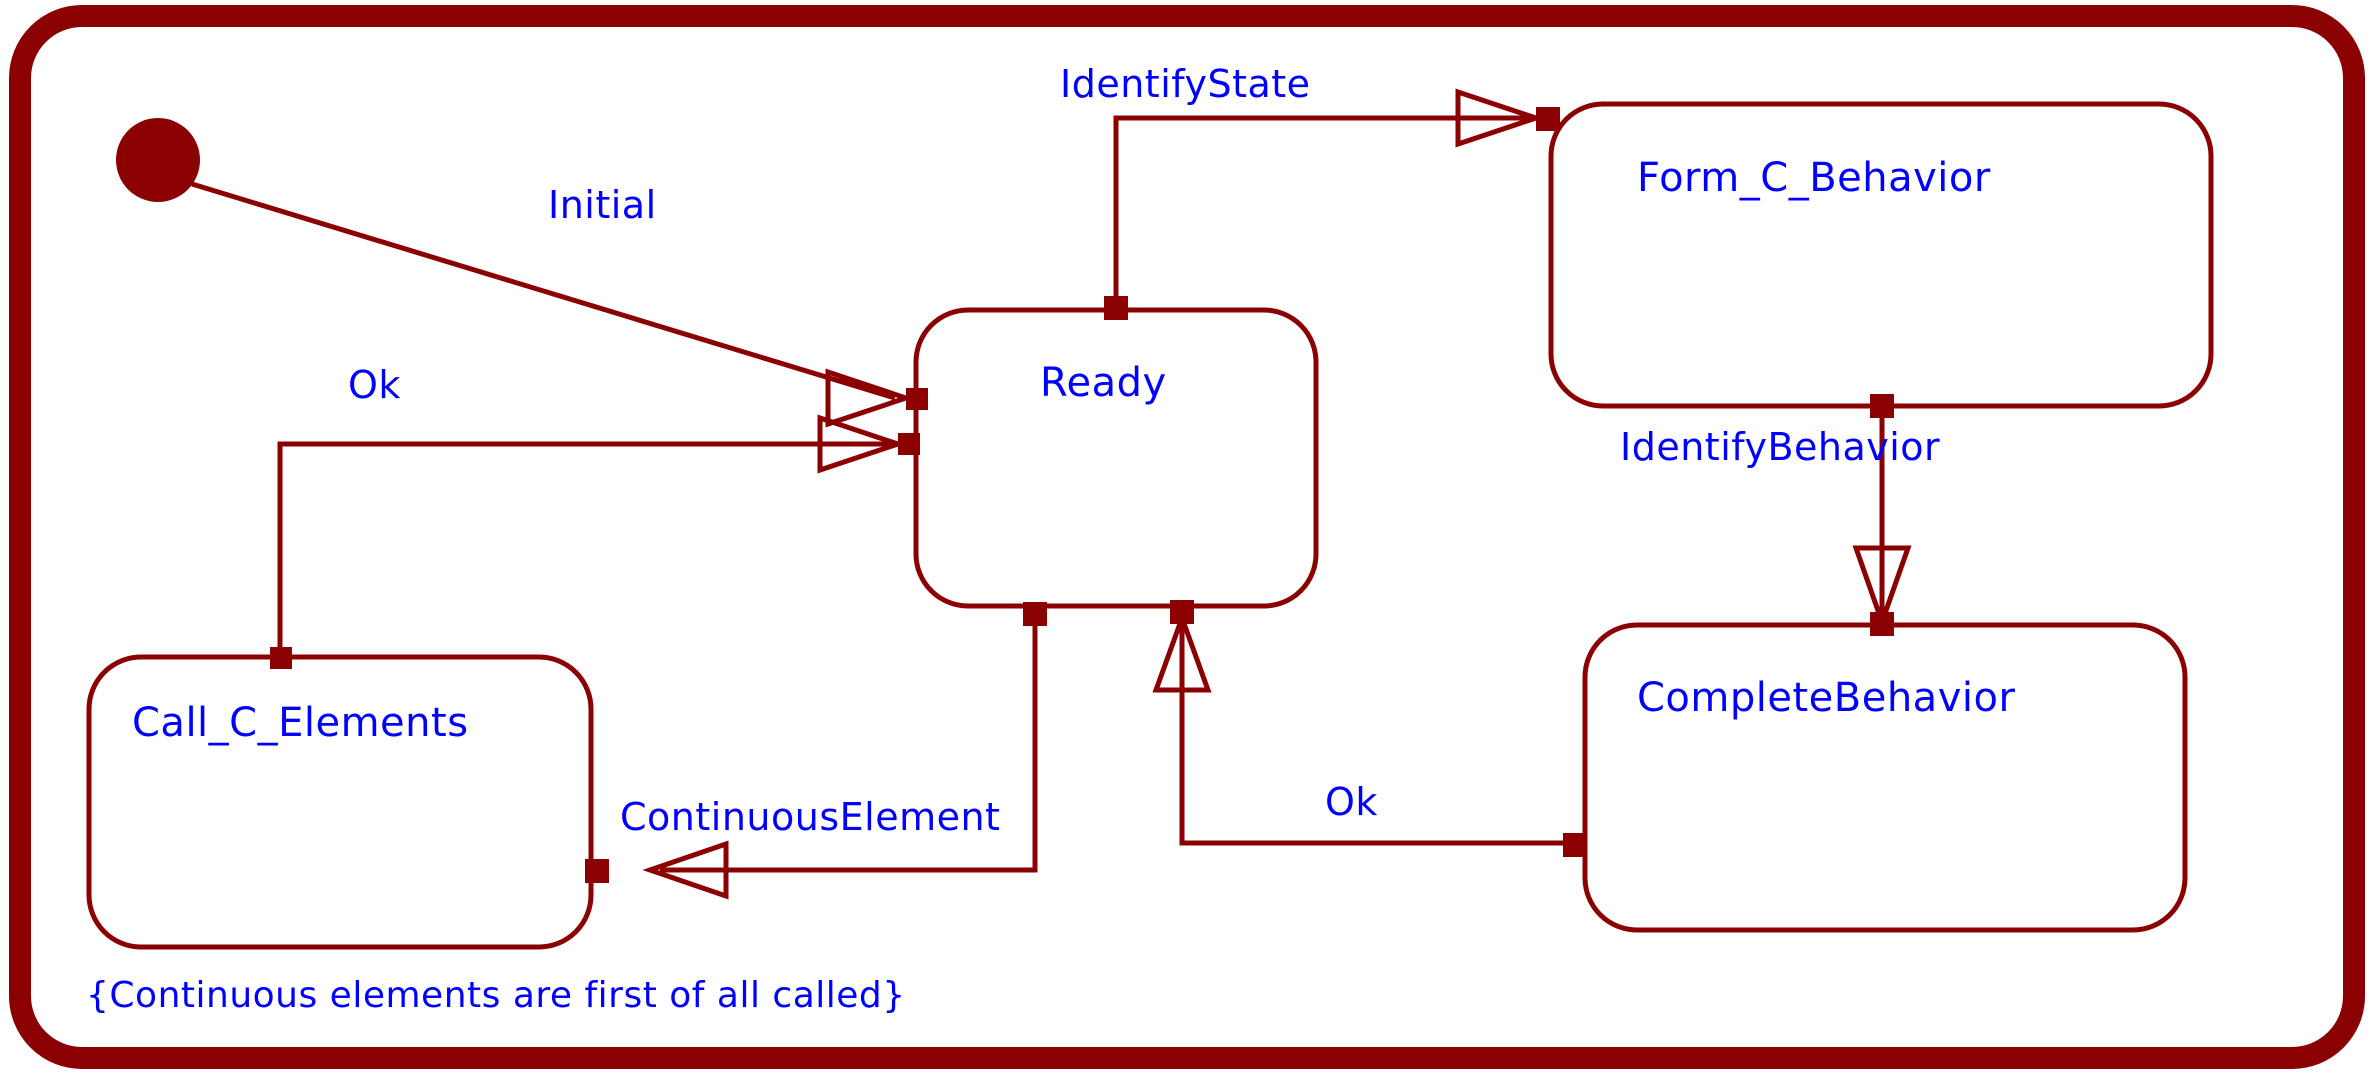 Image resolution: width=2374 pixels, height=1081 pixels. What do you see at coordinates (1814, 178) in the screenshot?
I see `state-label-form-c-behavior: Form_C_Behavior` at bounding box center [1814, 178].